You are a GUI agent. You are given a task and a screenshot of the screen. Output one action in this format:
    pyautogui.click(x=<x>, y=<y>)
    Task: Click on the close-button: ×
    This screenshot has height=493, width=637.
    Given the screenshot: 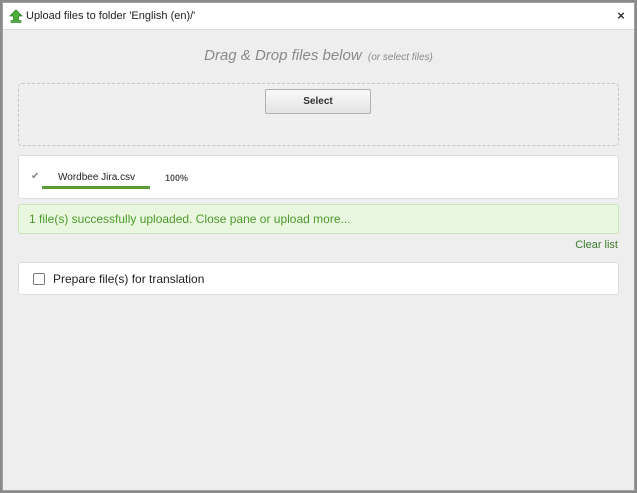 What is the action you would take?
    pyautogui.click(x=621, y=16)
    